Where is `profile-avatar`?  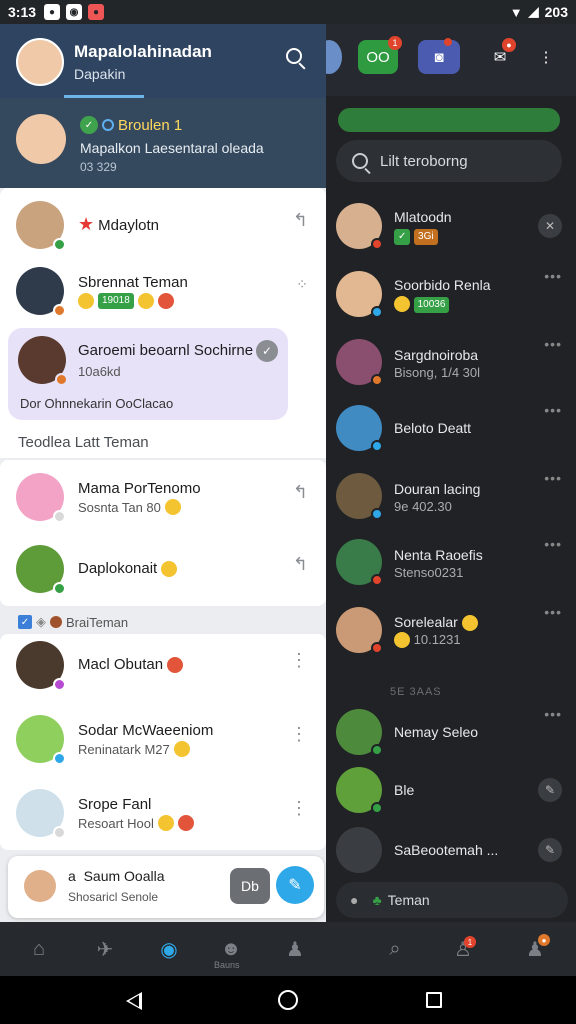
profile-avatar is located at coordinates (40, 62).